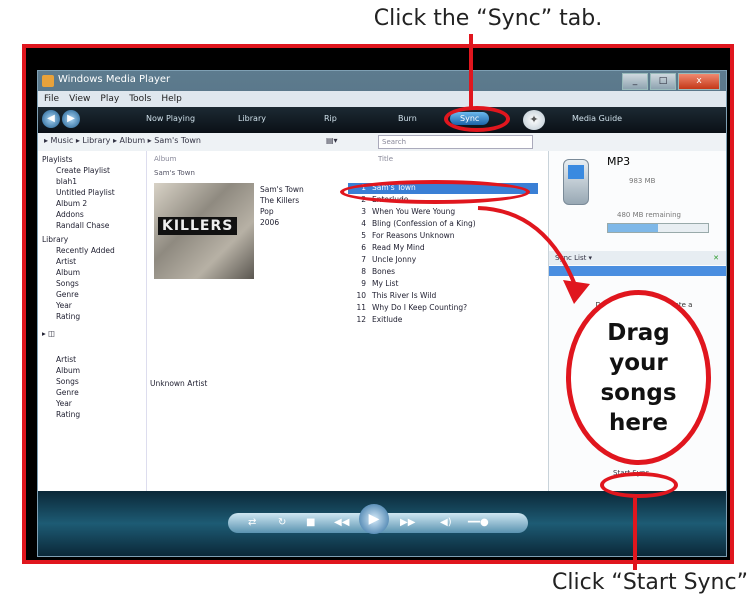 Image resolution: width=751 pixels, height=605 pixels. What do you see at coordinates (280, 200) in the screenshot?
I see `album-artist: The Killers` at bounding box center [280, 200].